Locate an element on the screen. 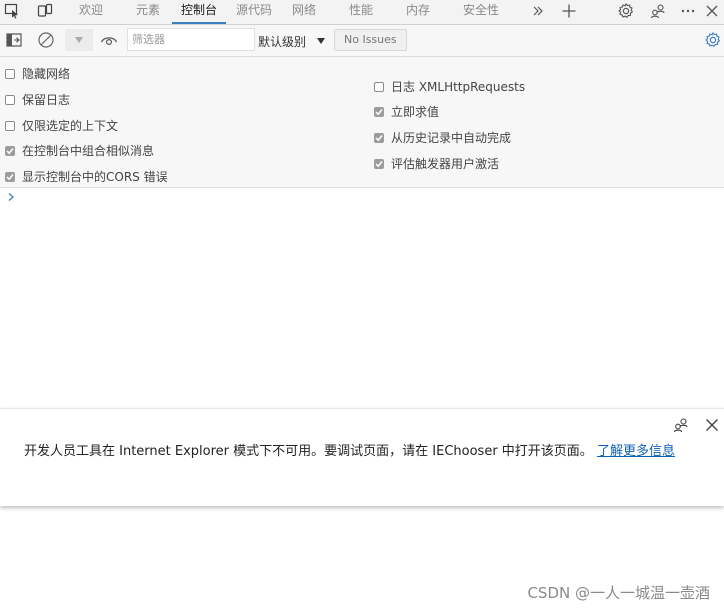  settings-gear-icon is located at coordinates (626, 11).